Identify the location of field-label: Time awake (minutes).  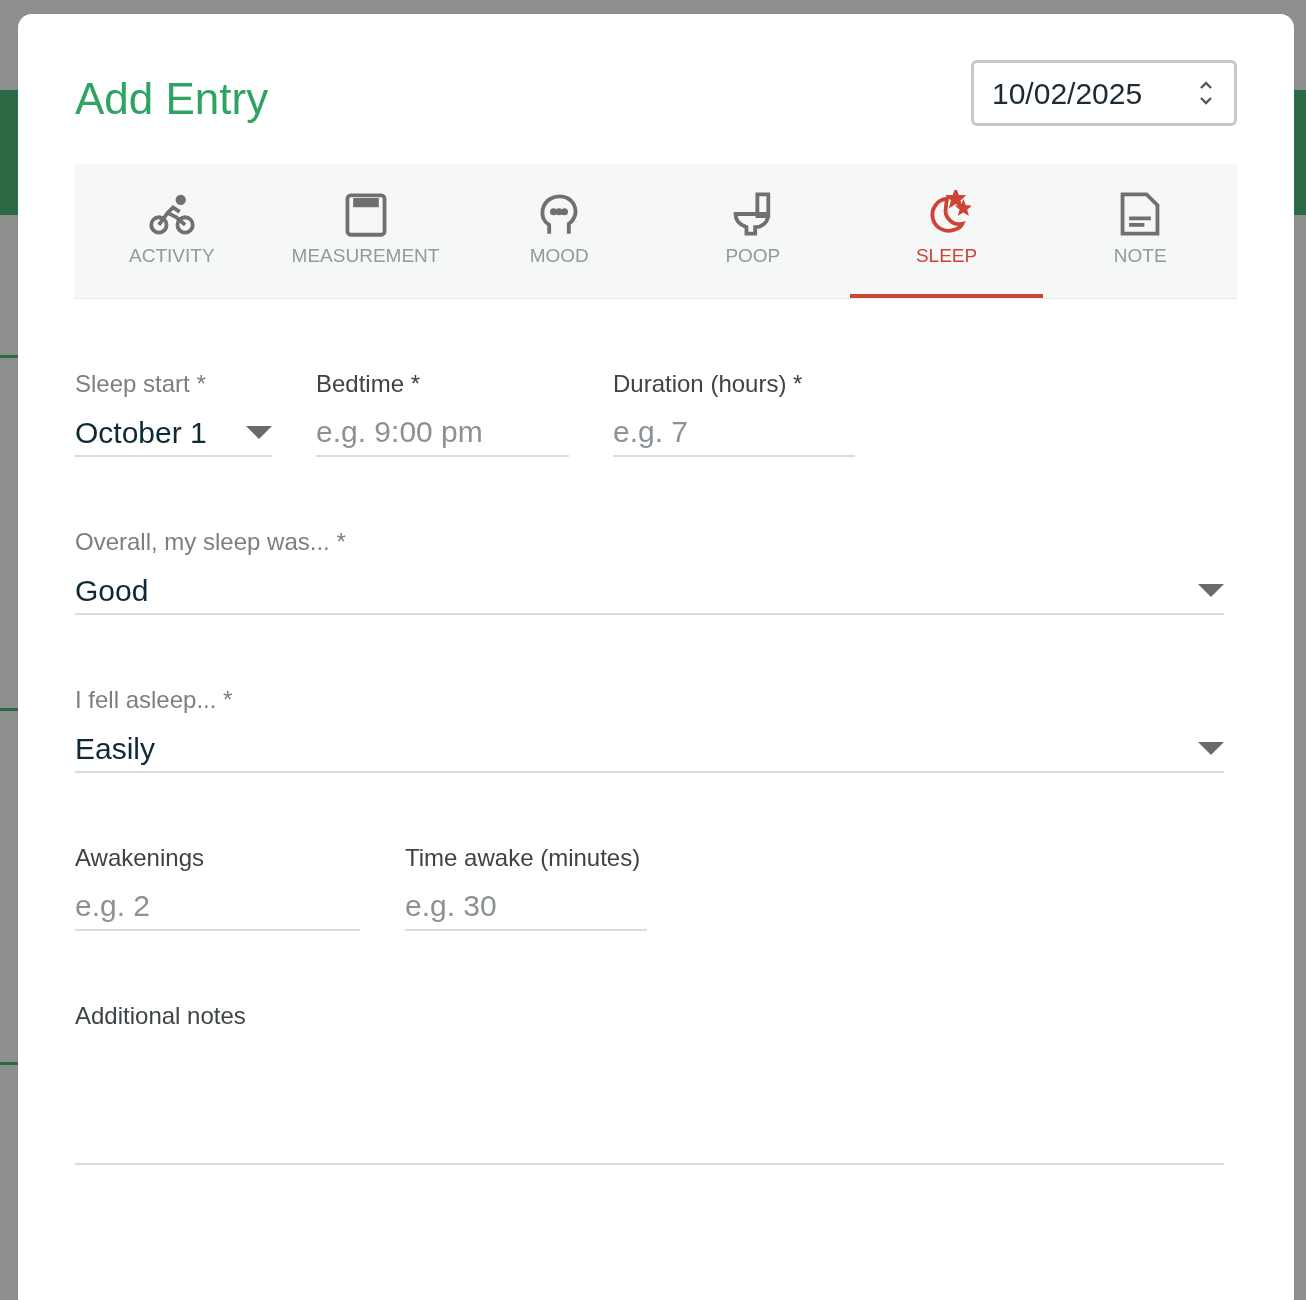
(523, 858).